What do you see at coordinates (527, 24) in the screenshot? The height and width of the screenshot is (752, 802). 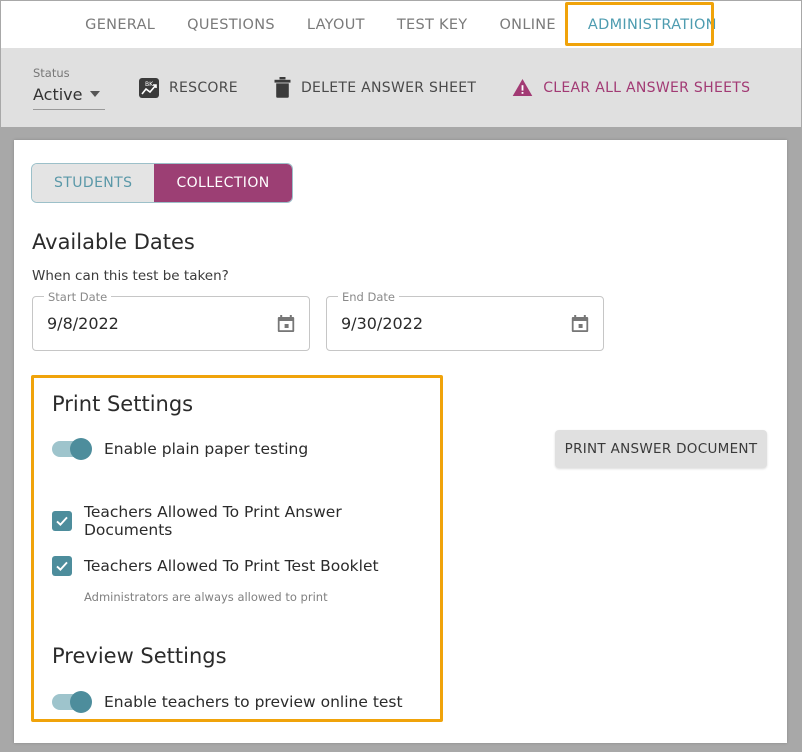 I see `tab-online: ONLINE` at bounding box center [527, 24].